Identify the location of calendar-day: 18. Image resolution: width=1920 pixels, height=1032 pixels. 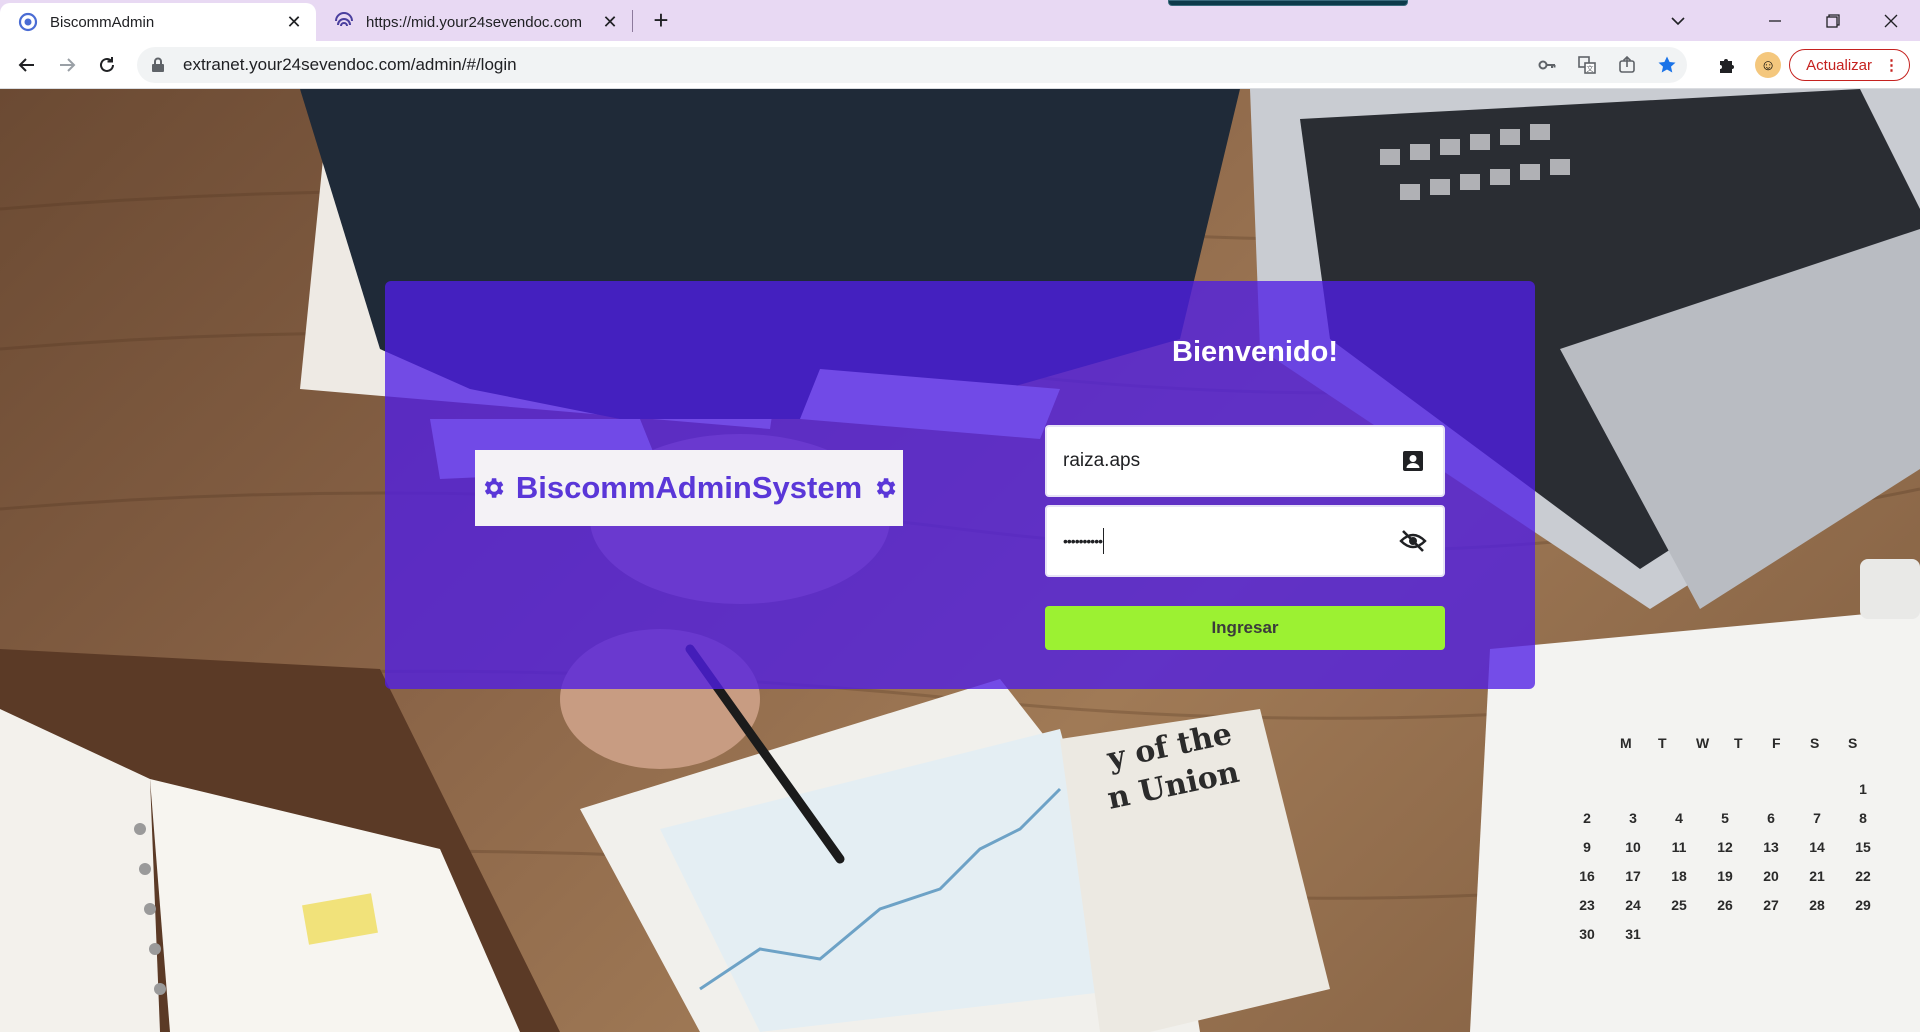
(1679, 876).